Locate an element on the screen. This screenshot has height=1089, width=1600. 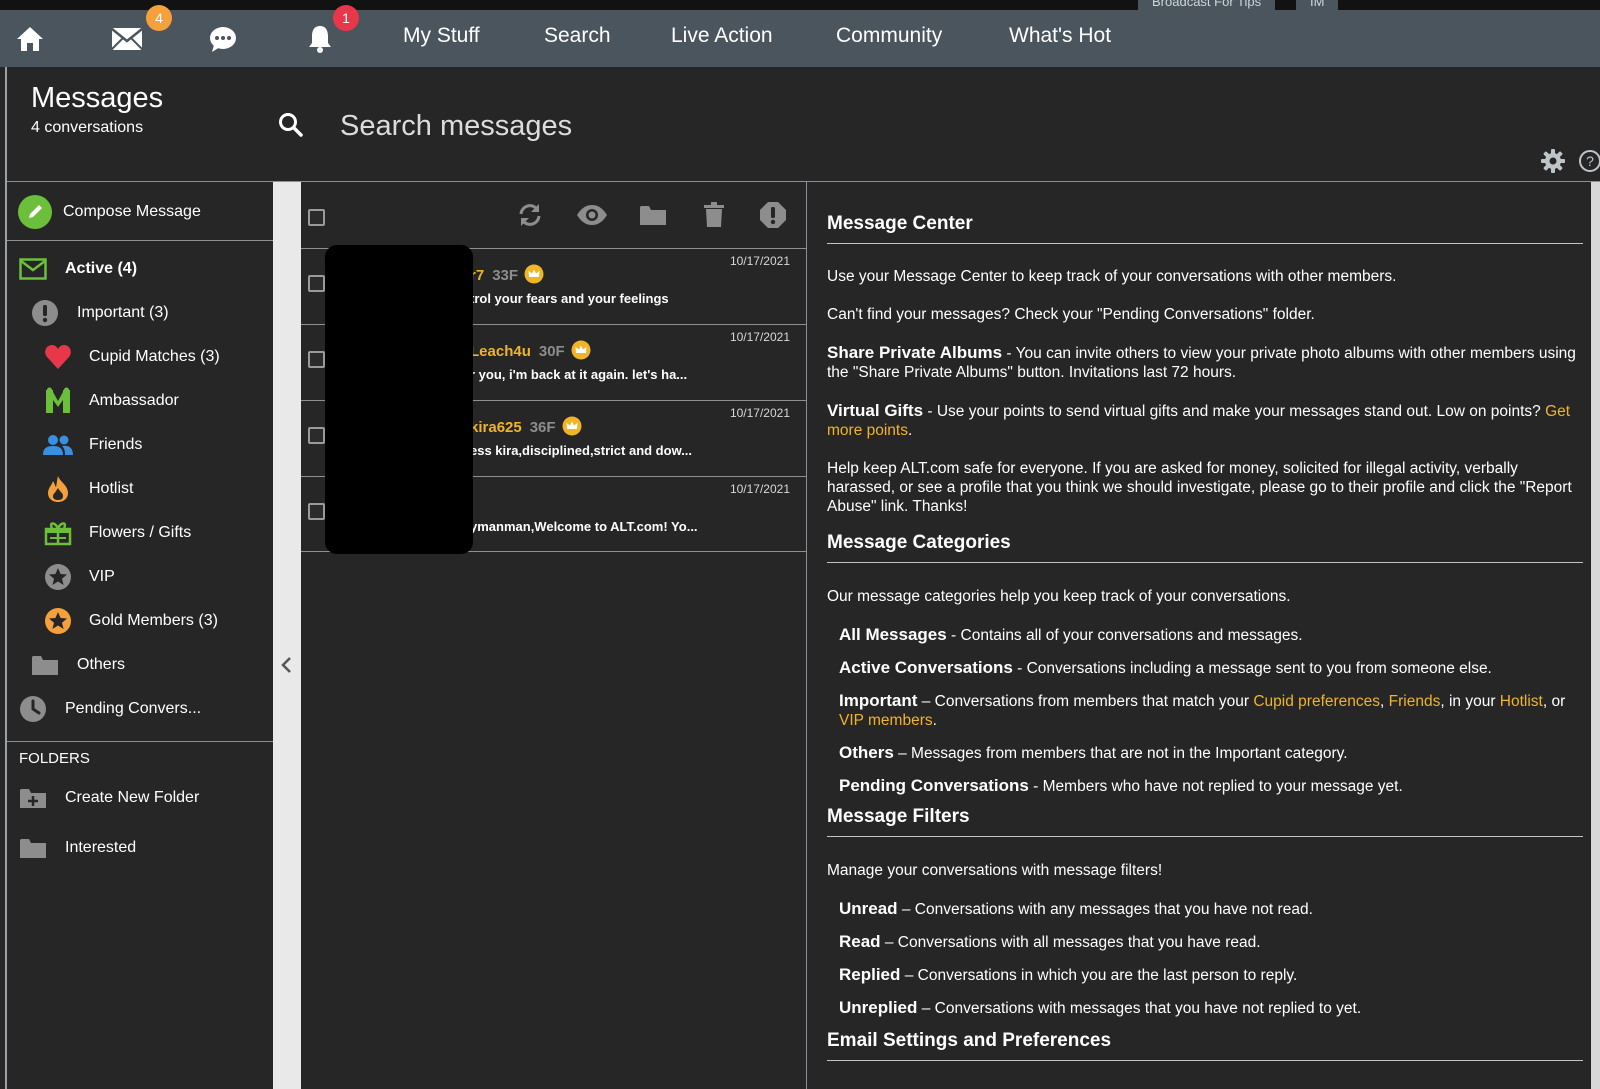
pencil-icon is located at coordinates (35, 212).